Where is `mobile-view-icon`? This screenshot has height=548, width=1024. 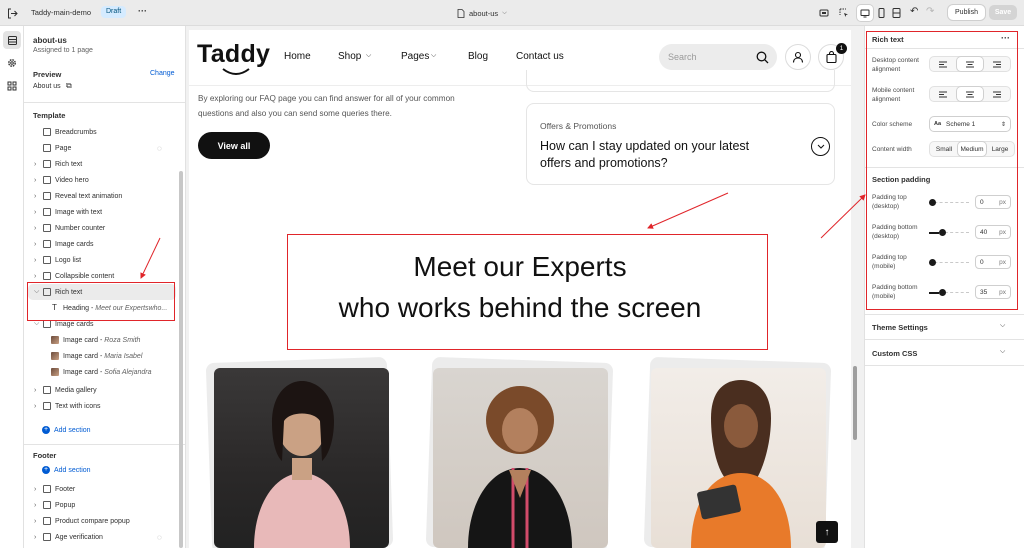
mobile-view-icon is located at coordinates (881, 13).